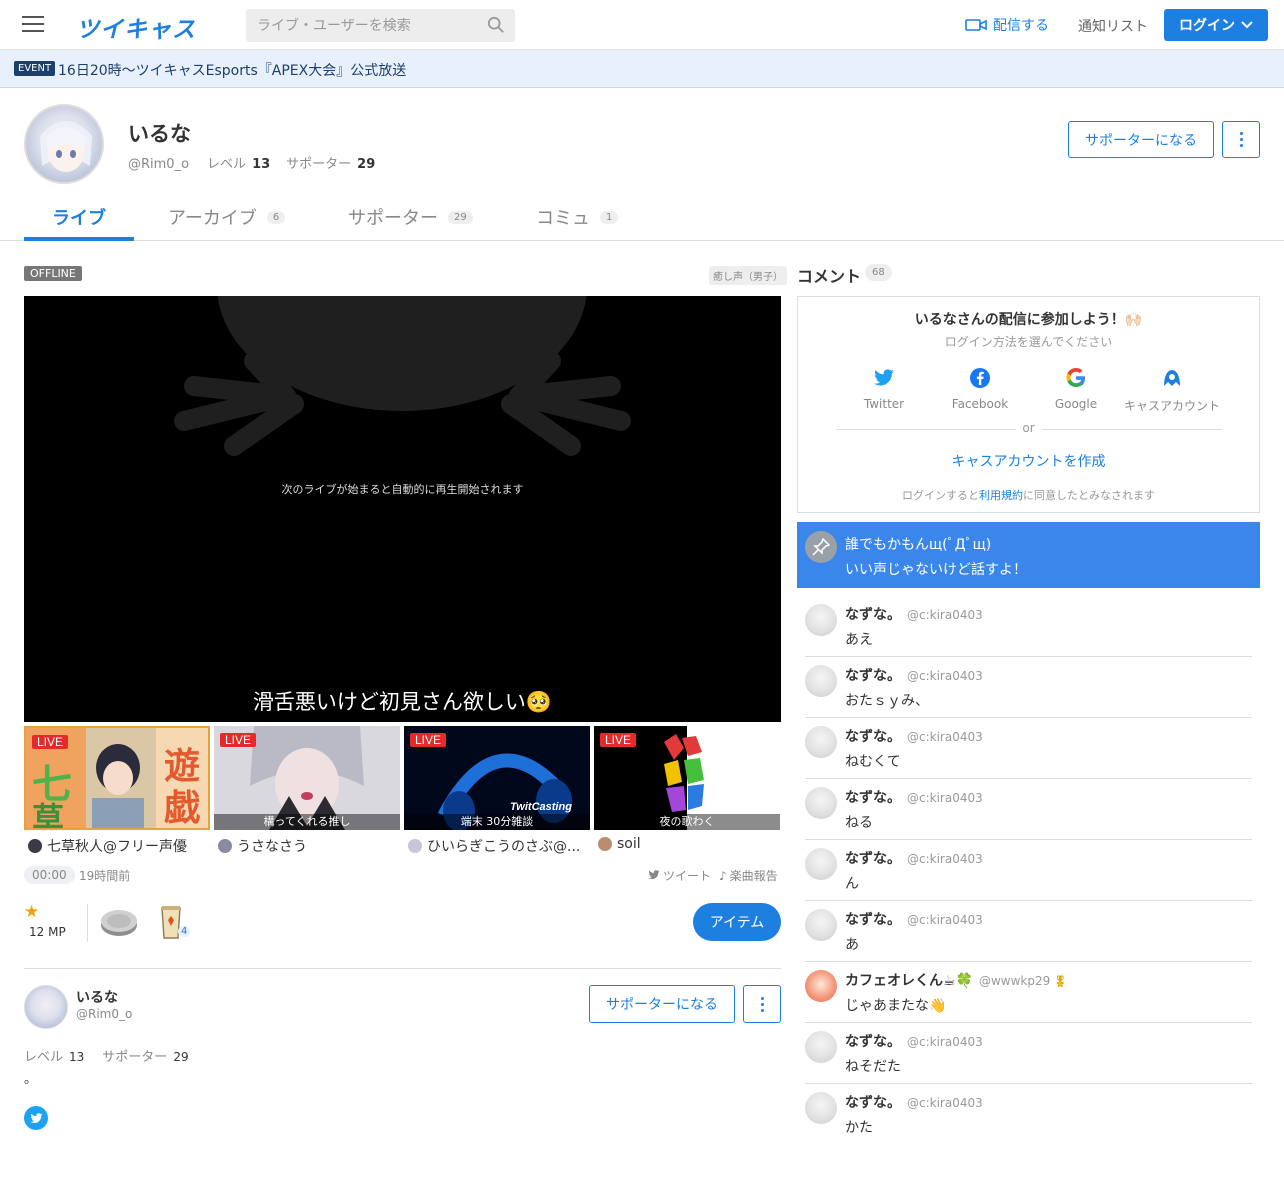  Describe the element at coordinates (36, 1118) in the screenshot. I see `twitter-link-icon` at that location.